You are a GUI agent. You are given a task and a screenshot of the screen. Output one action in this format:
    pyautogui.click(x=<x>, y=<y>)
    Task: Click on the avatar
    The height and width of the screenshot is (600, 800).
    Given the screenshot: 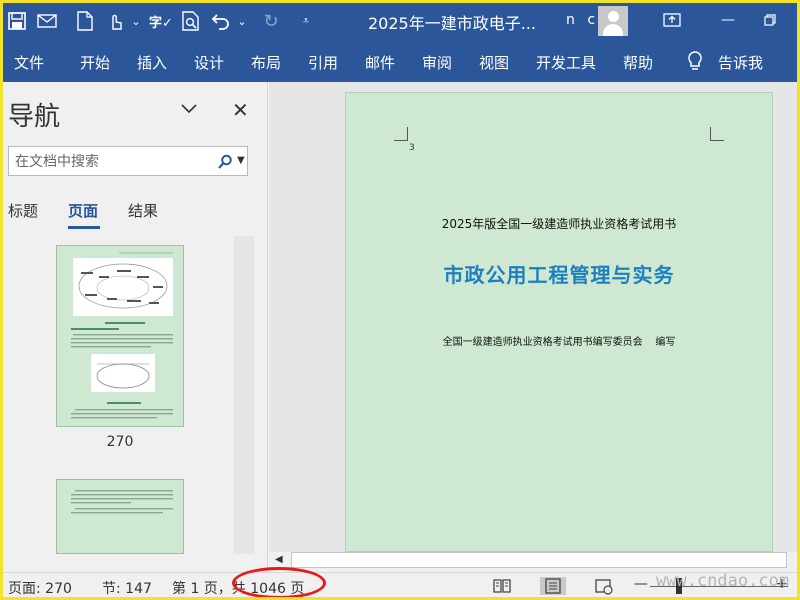 What is the action you would take?
    pyautogui.click(x=613, y=21)
    